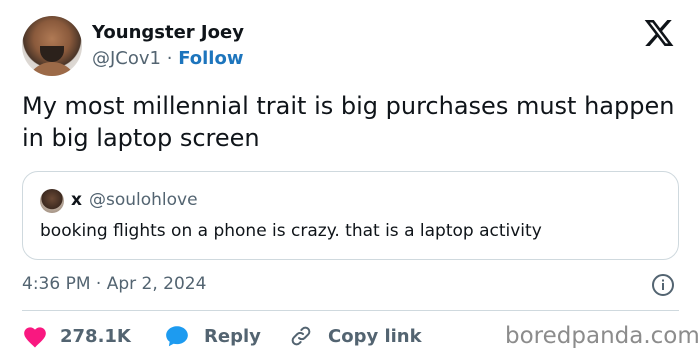 This screenshot has height=362, width=700. What do you see at coordinates (602, 336) in the screenshot?
I see `watermark: boredpanda.com` at bounding box center [602, 336].